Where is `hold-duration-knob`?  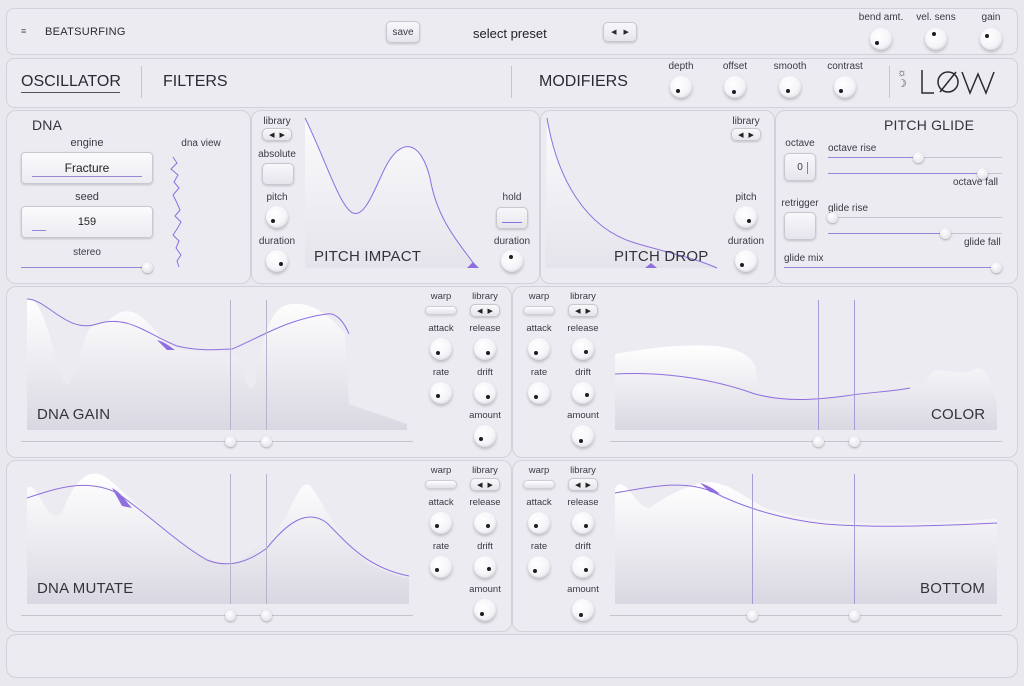 hold-duration-knob is located at coordinates (512, 261).